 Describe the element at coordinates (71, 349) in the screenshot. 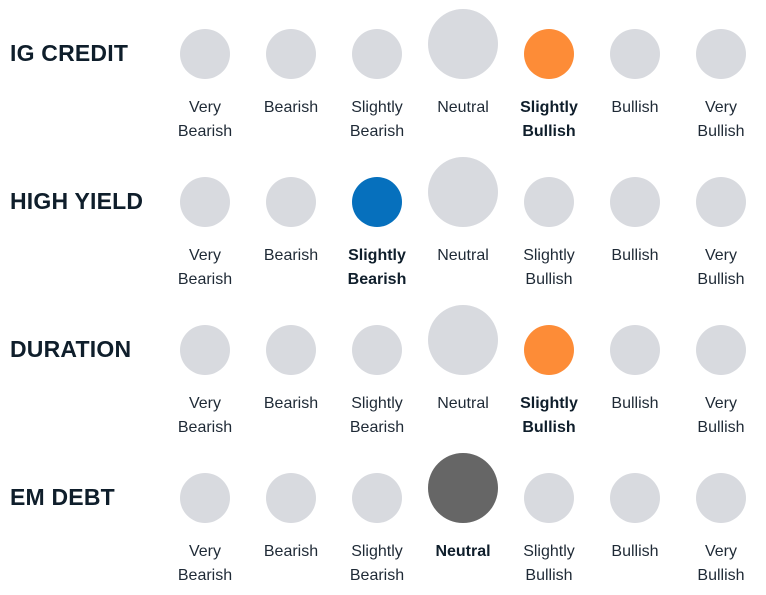

I see `row-label: DURATION` at that location.